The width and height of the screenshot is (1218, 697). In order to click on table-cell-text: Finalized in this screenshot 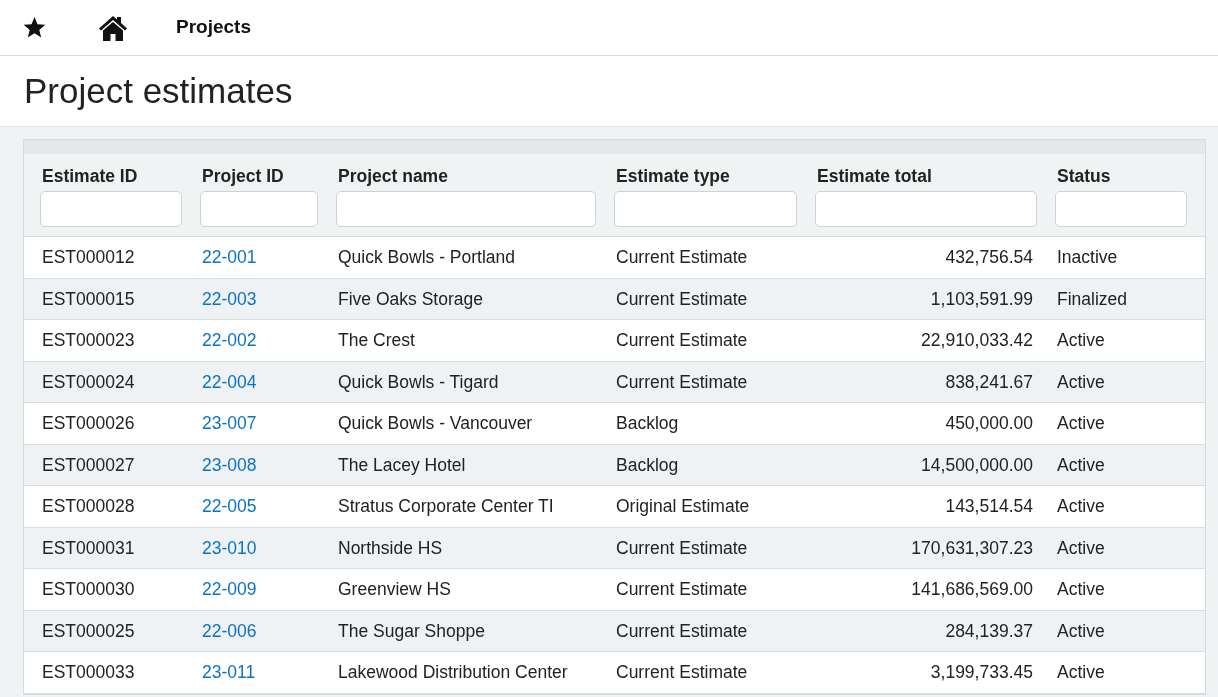, I will do `click(1092, 299)`.